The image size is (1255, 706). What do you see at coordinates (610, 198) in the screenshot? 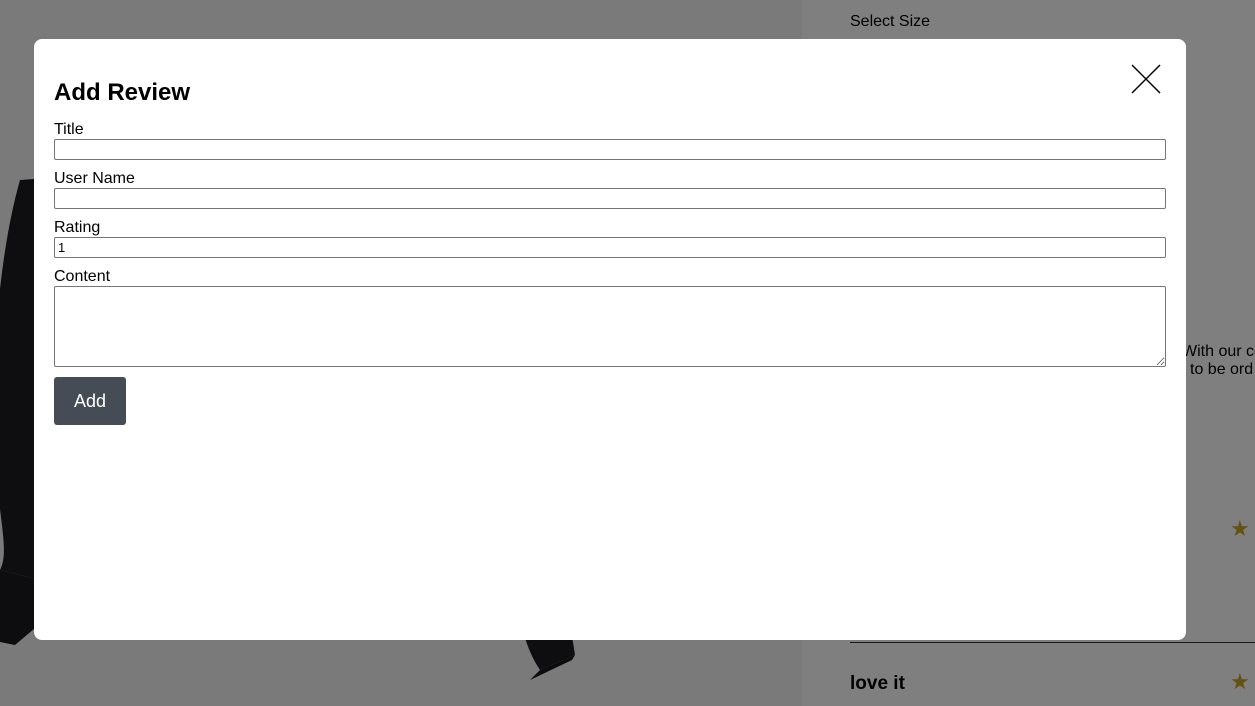
I see `username-input` at bounding box center [610, 198].